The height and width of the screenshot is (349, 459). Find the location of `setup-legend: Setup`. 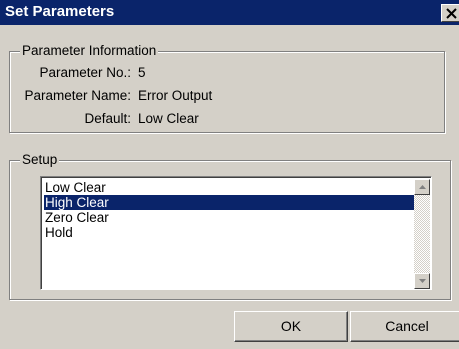

setup-legend: Setup is located at coordinates (40, 160).